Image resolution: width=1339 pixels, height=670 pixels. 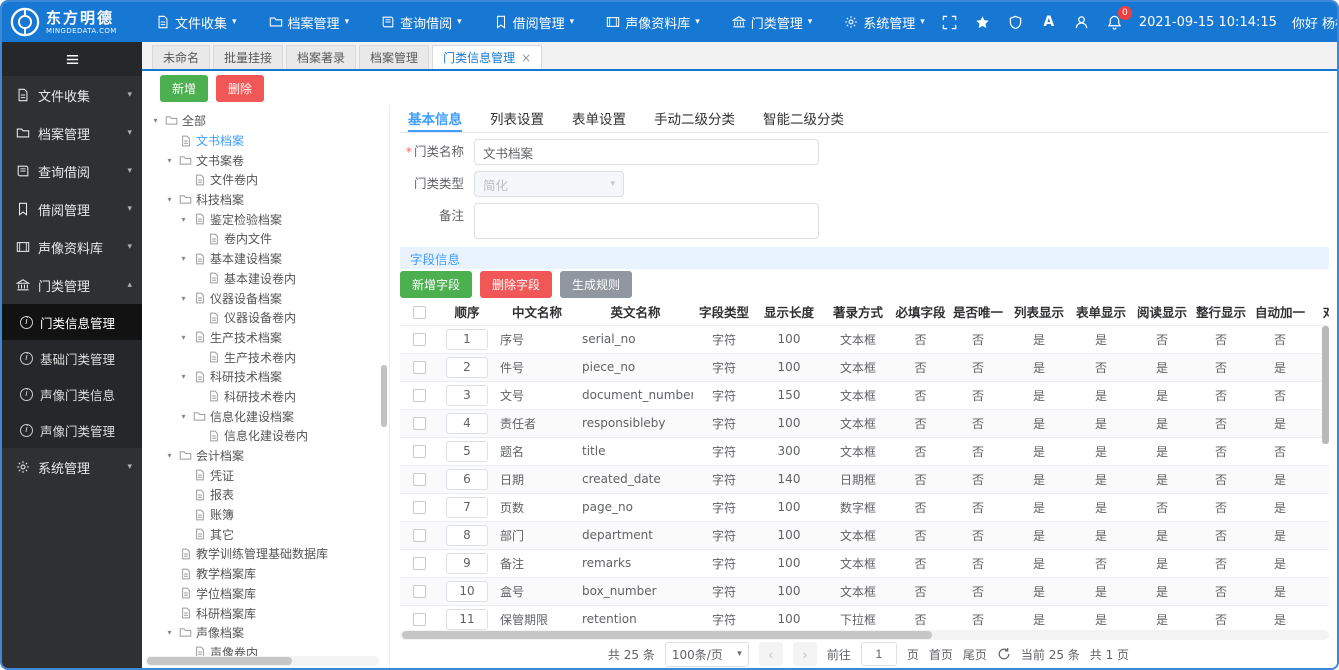 What do you see at coordinates (184, 88) in the screenshot?
I see `add-button: 新增` at bounding box center [184, 88].